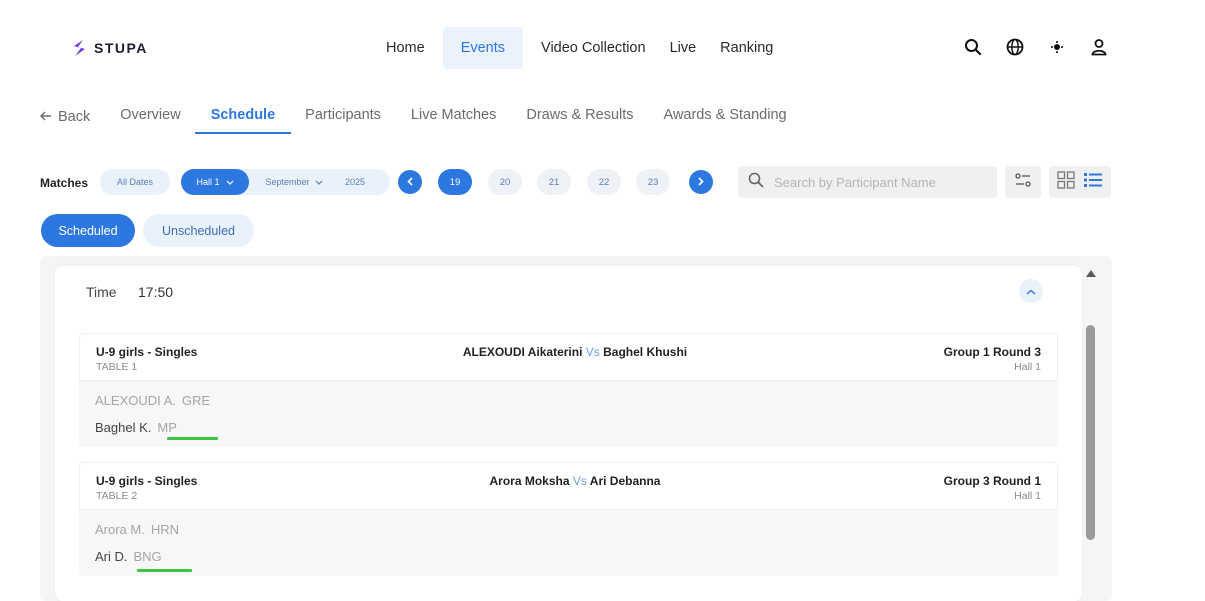 The width and height of the screenshot is (1205, 601). I want to click on filter-sliders-icon, so click(1023, 182).